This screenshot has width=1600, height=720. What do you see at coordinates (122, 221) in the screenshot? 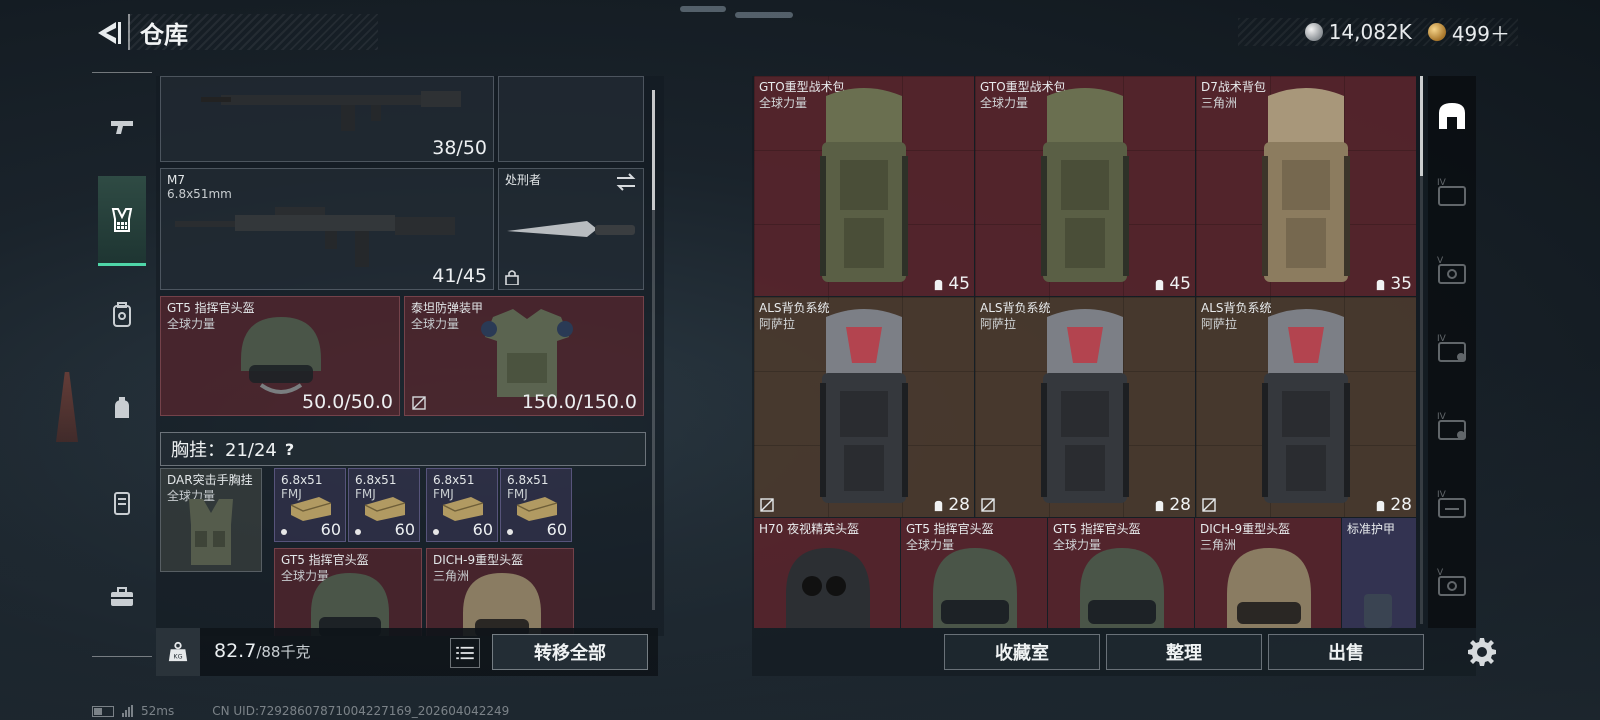
I see `tab-chest-rig` at bounding box center [122, 221].